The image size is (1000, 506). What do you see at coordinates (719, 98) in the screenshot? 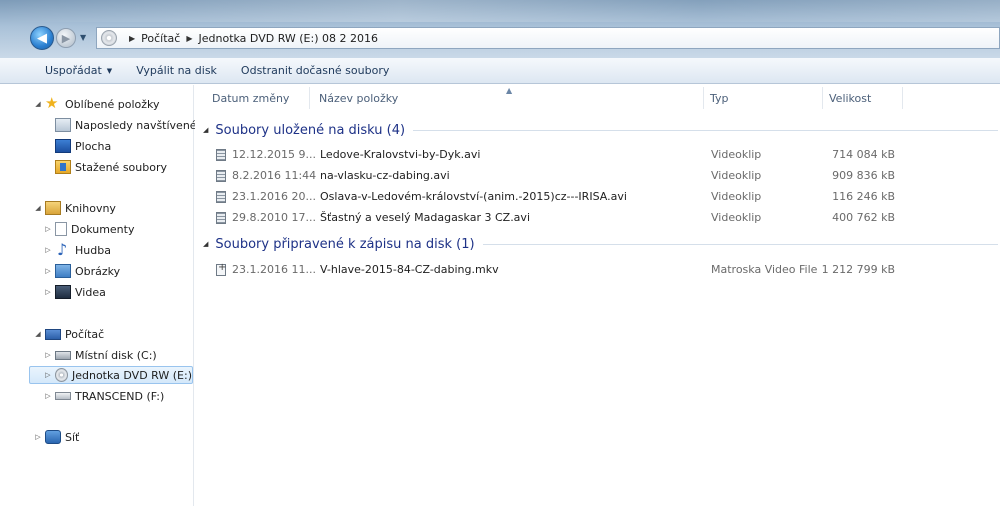
I see `column-header-type: Typ` at bounding box center [719, 98].